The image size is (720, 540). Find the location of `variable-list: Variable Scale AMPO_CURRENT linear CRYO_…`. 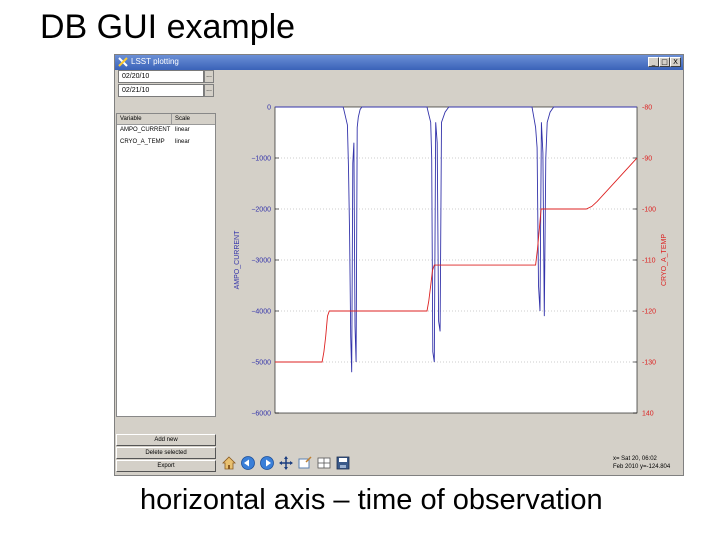

variable-list: Variable Scale AMPO_CURRENT linear CRYO_… is located at coordinates (166, 265).